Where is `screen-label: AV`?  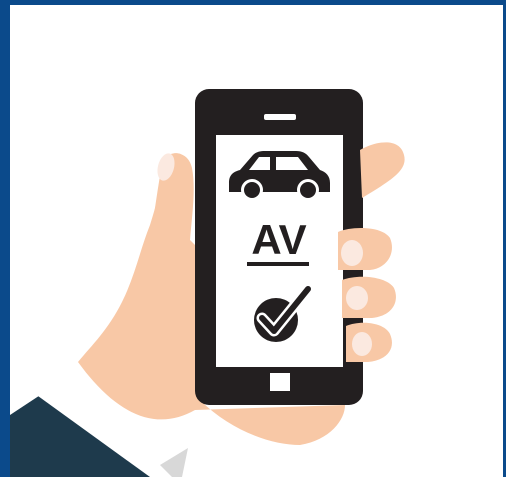 screen-label: AV is located at coordinates (278, 239).